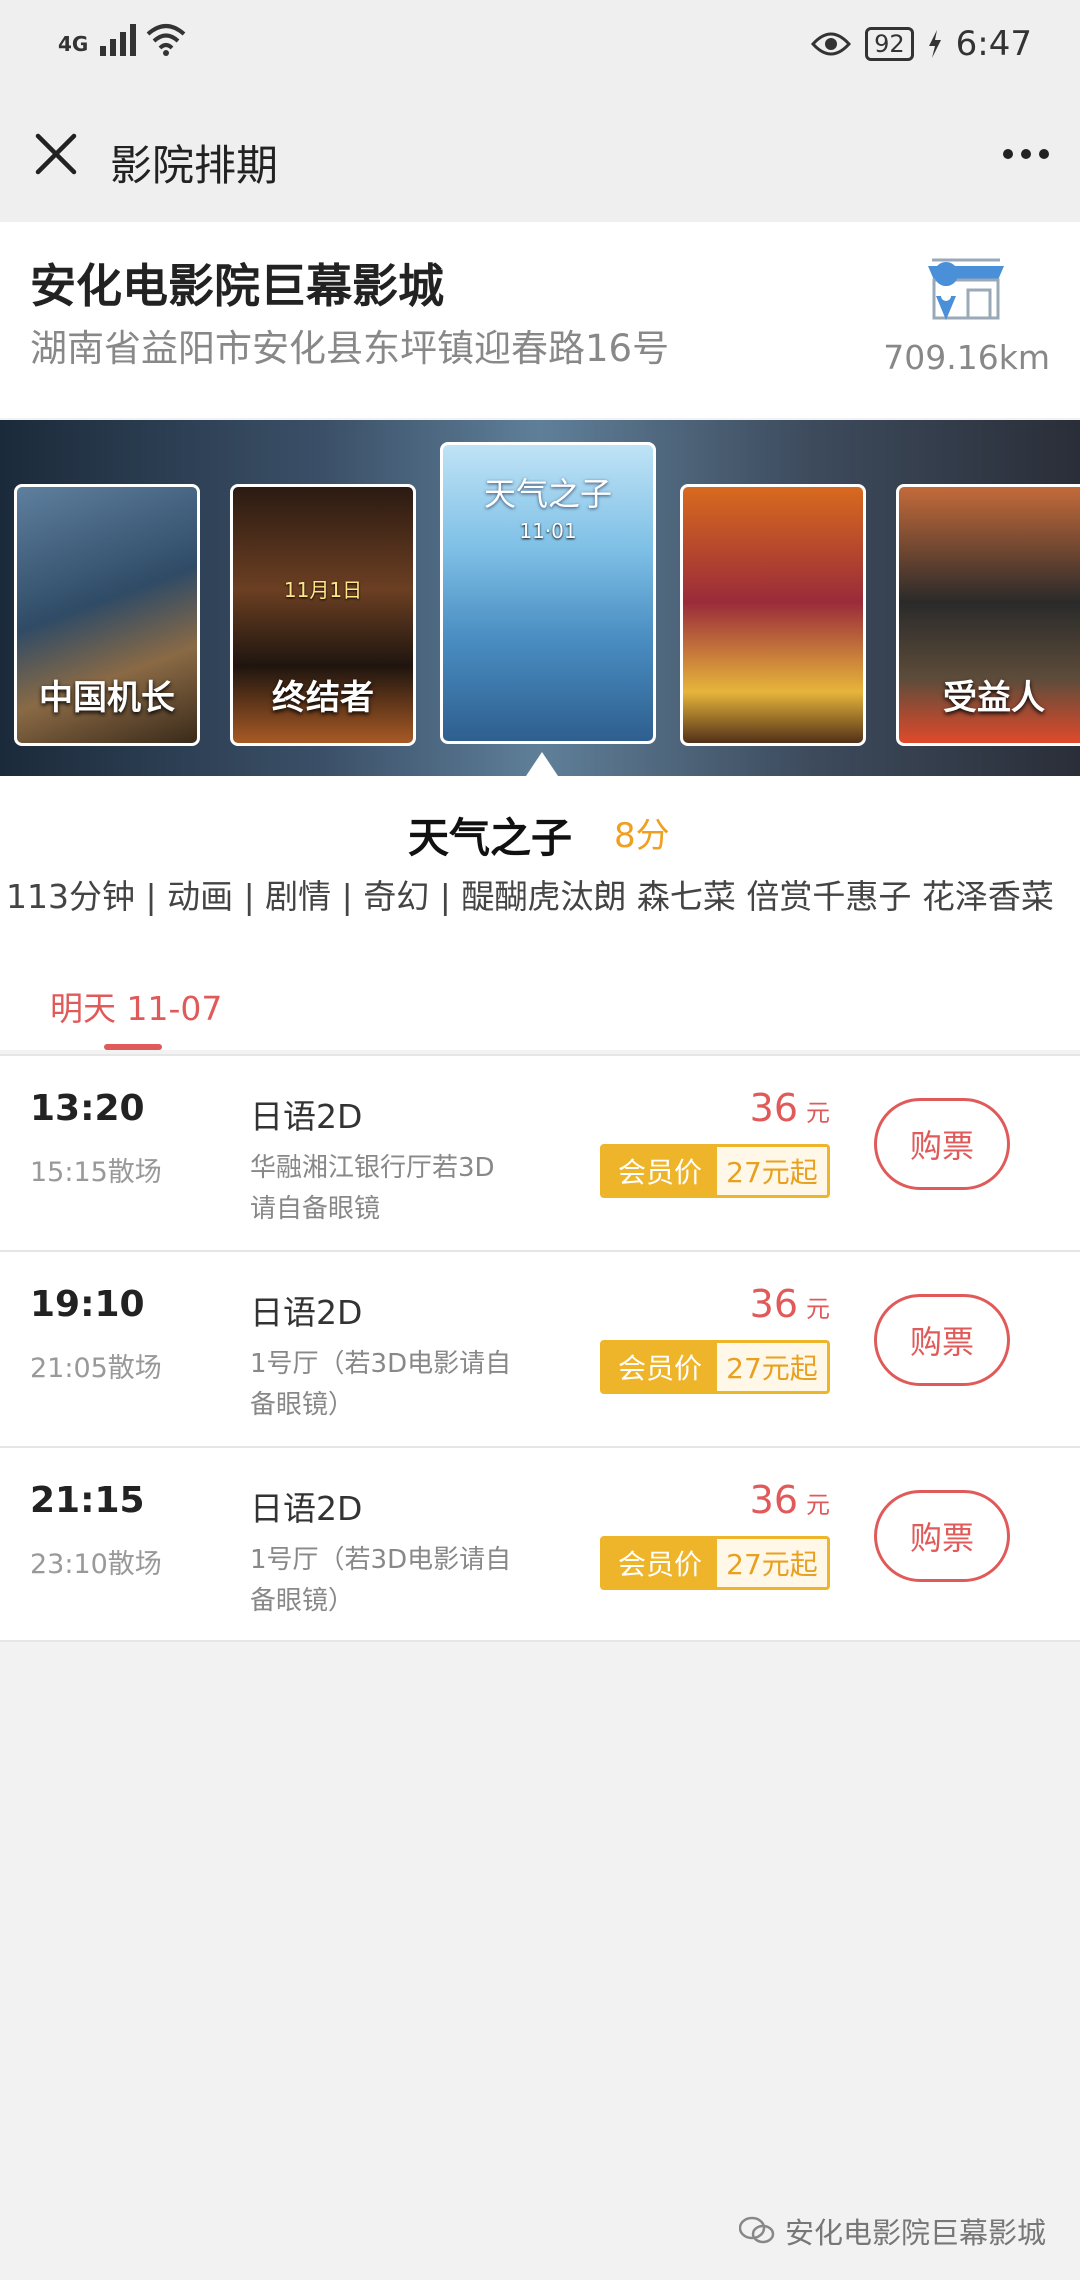  I want to click on cinema-name: 安化电影院巨幕影城, so click(237, 286).